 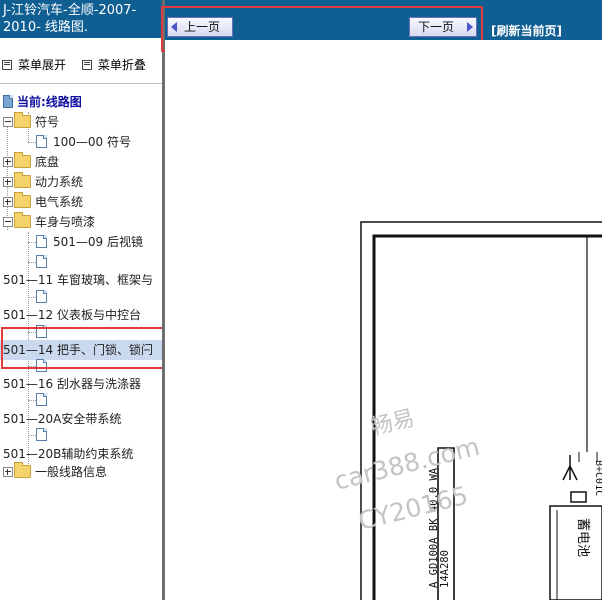 I want to click on tree-item-501-12: 501—12 仪表板与中控台, so click(x=72, y=315).